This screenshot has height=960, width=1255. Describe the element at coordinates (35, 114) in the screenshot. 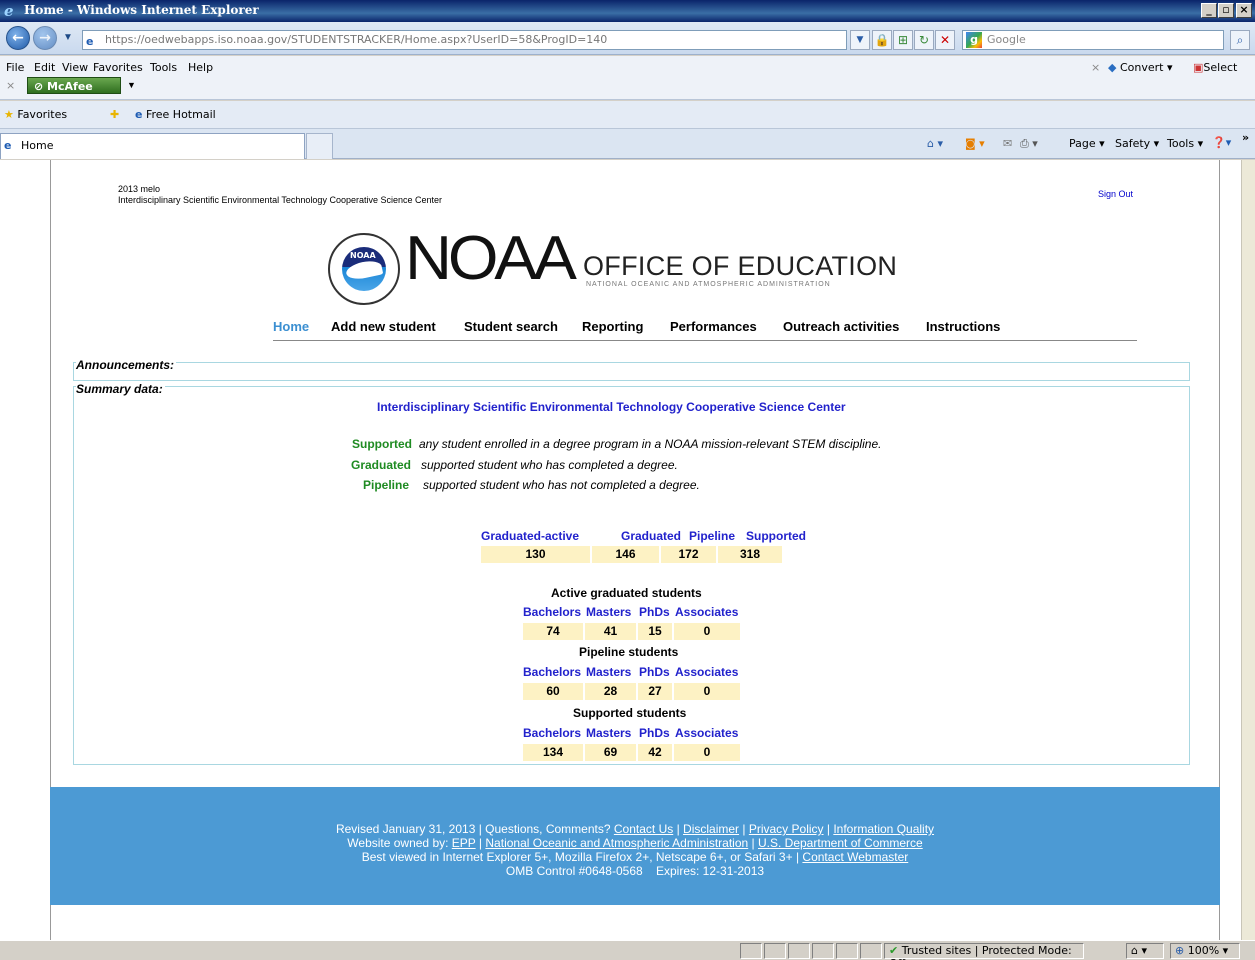

I see `favorites-button: ★ Favorites` at that location.